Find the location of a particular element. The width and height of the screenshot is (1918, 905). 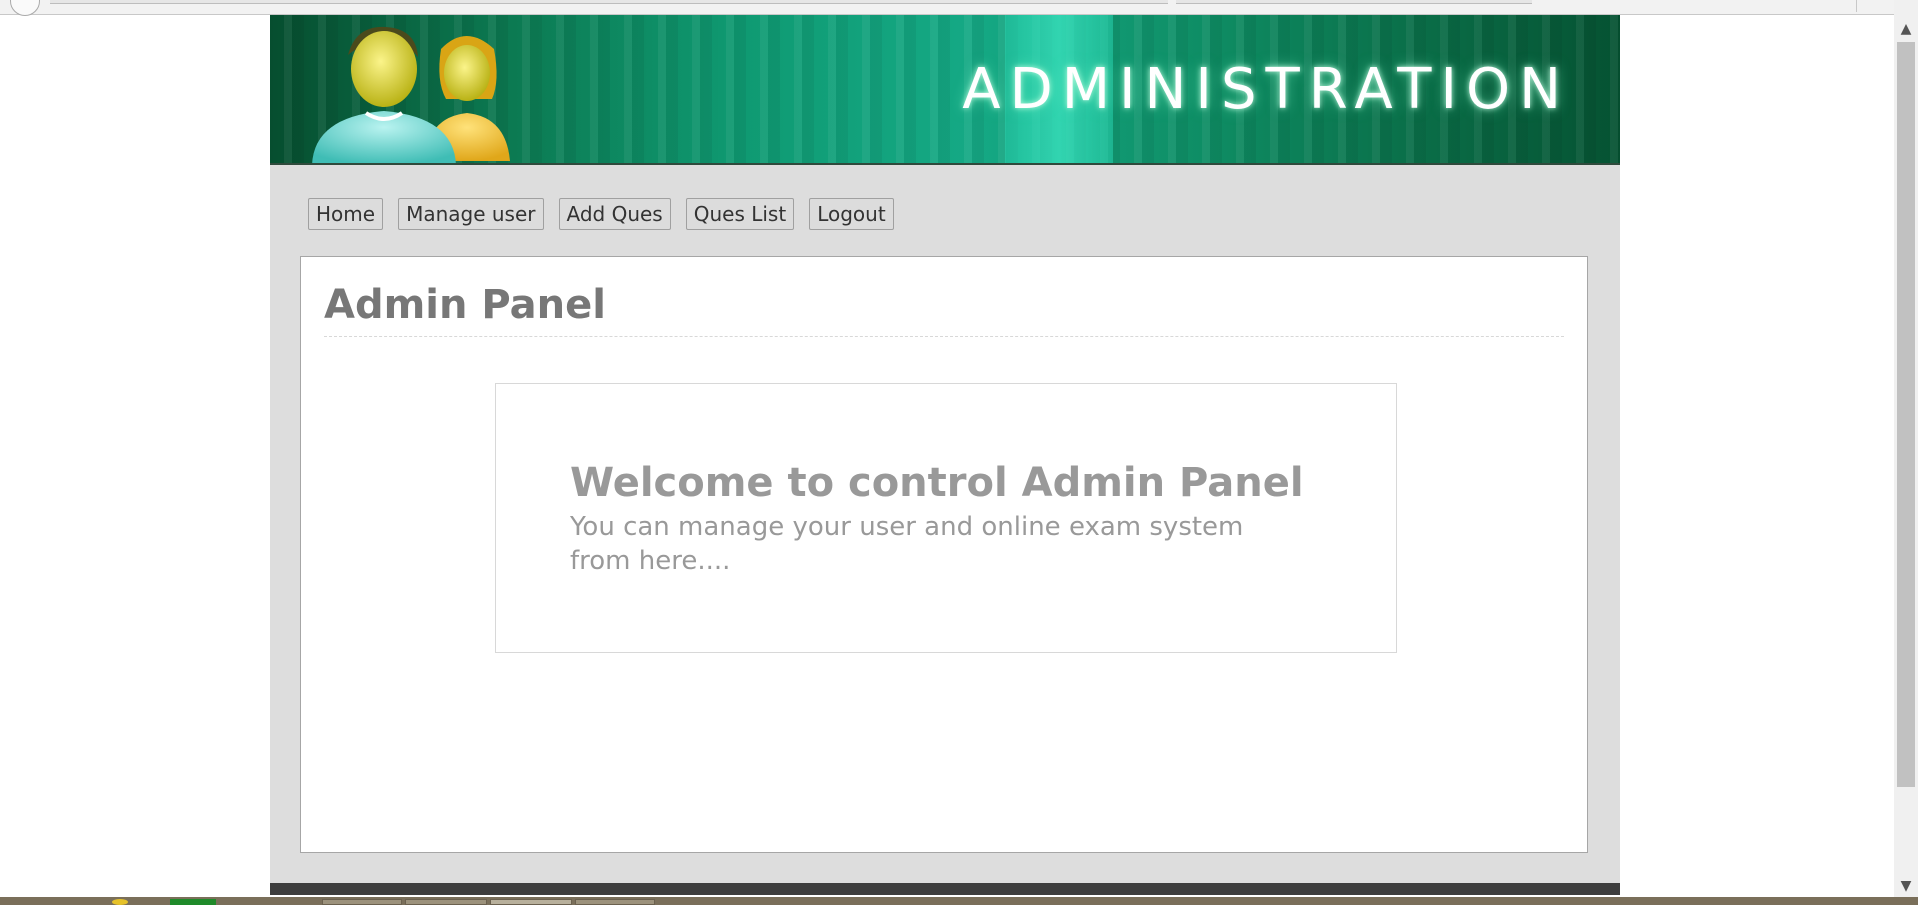

address-bar is located at coordinates (609, 2).